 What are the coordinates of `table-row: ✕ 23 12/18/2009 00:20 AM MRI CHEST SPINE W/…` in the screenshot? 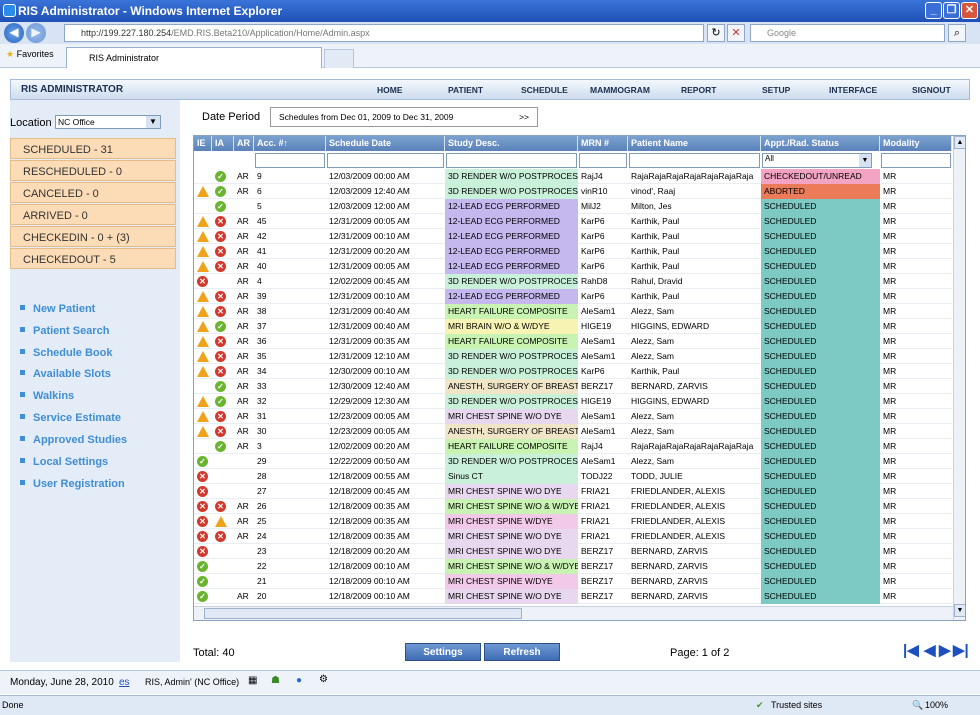 It's located at (573, 551).